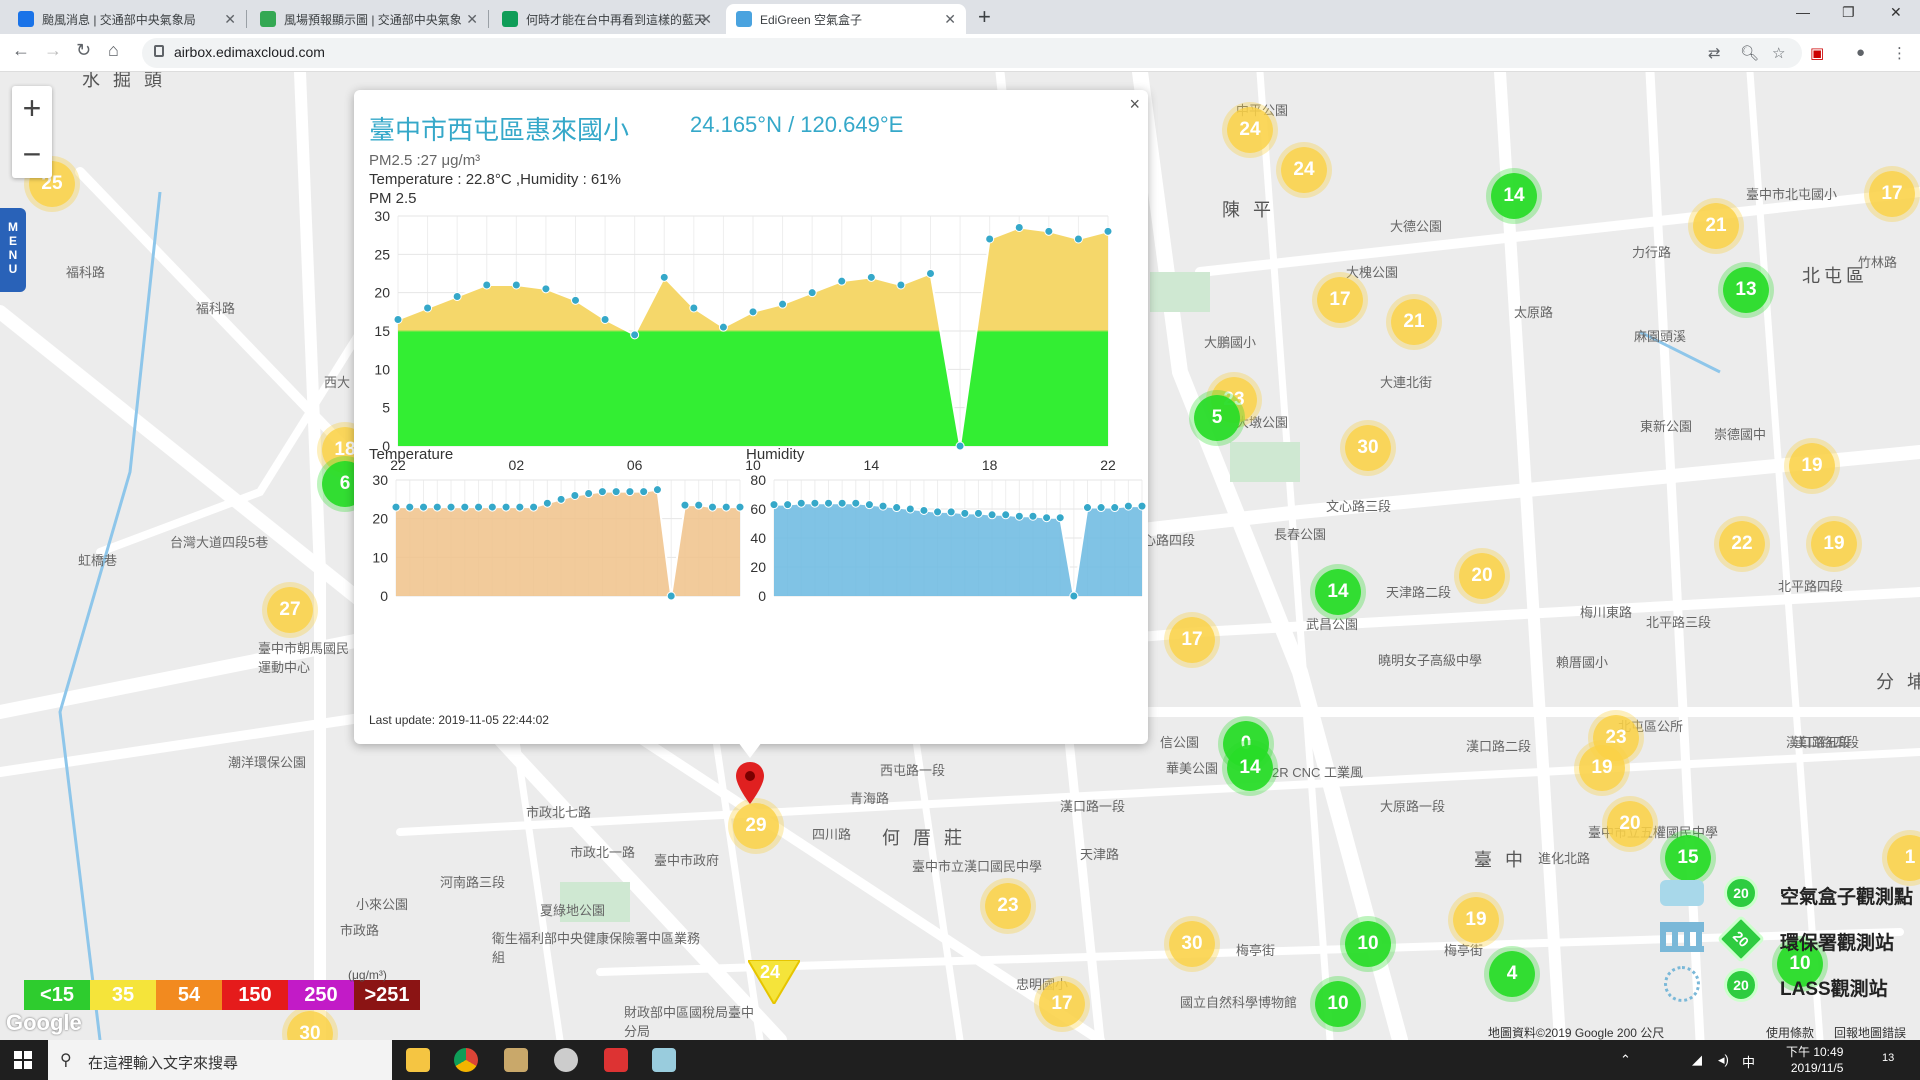  I want to click on zoom-out-button: −, so click(32, 155).